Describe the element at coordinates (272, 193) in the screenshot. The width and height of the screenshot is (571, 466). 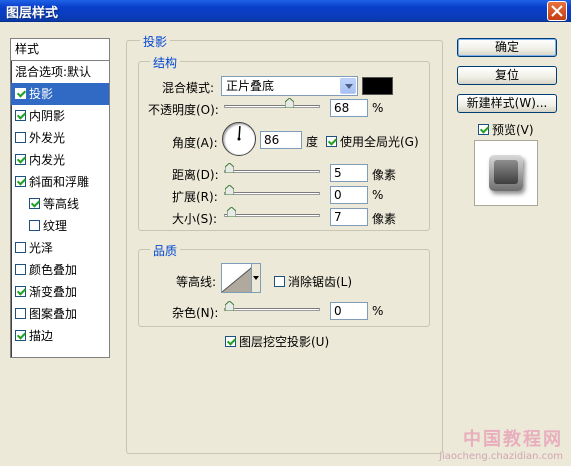
I see `spread-slider` at that location.